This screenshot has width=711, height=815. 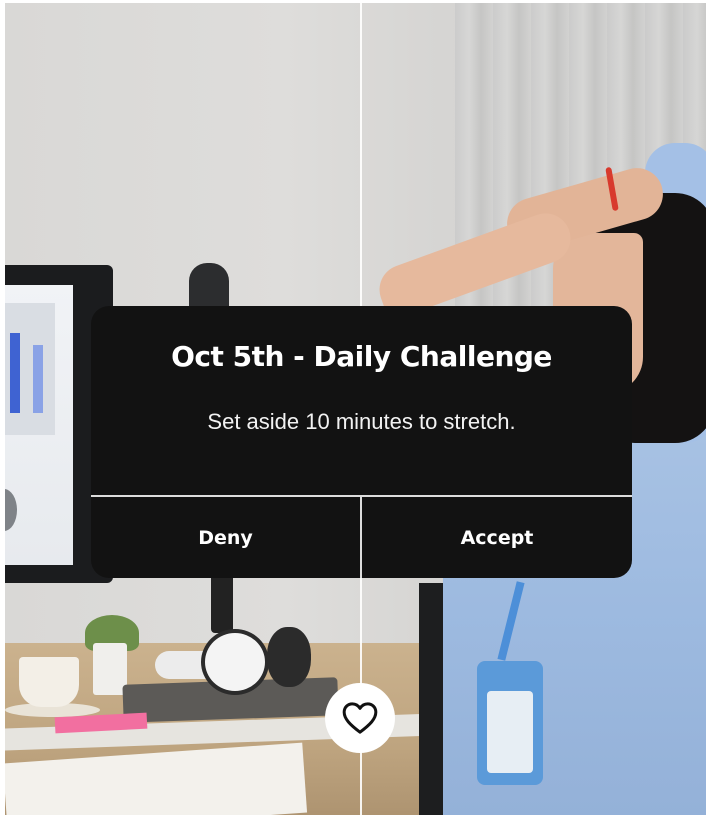 I want to click on favorite-button, so click(x=360, y=718).